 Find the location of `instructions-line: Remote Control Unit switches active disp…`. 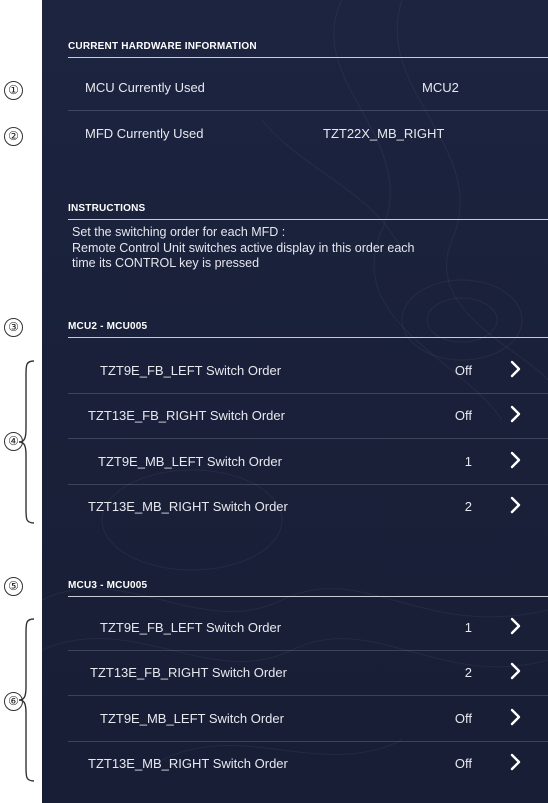

instructions-line: Remote Control Unit switches active disp… is located at coordinates (243, 247).